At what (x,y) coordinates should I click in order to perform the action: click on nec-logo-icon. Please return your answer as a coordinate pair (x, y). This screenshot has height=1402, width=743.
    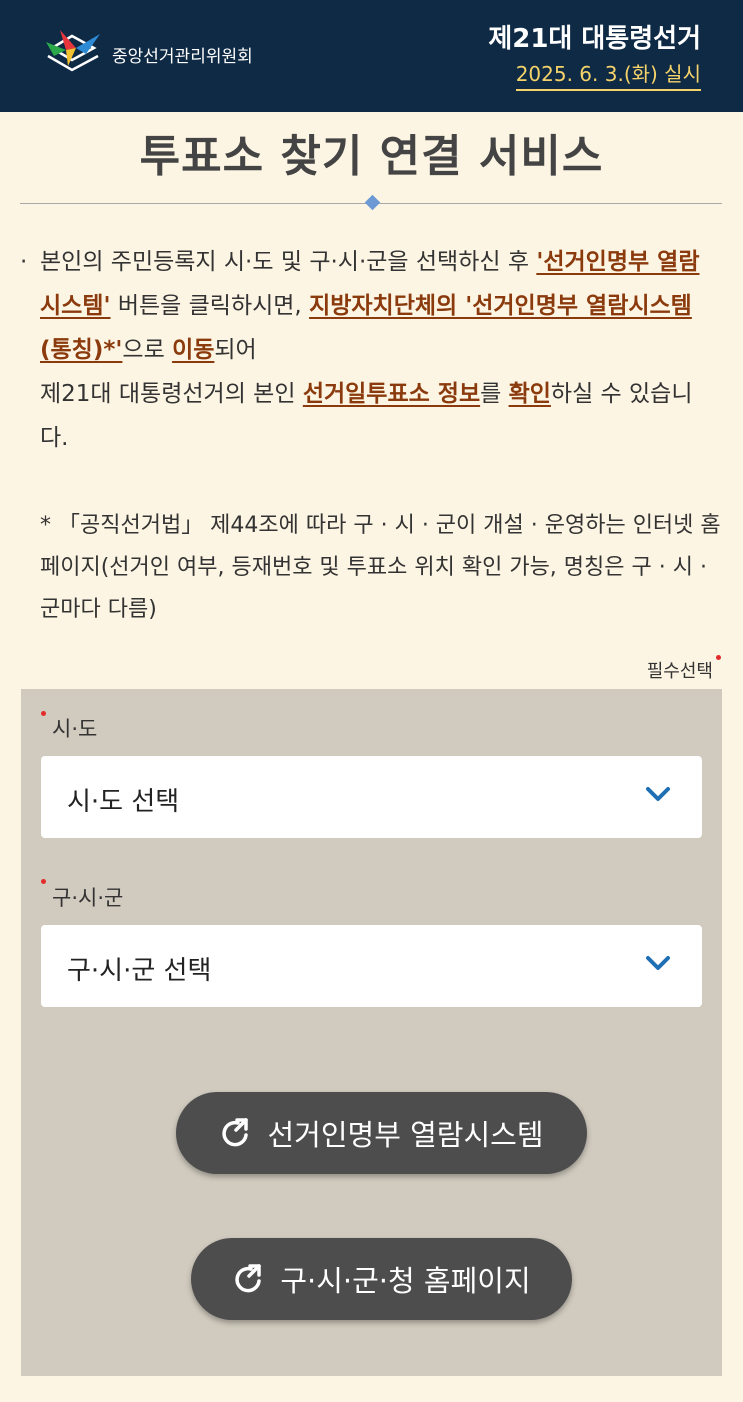
    Looking at the image, I should click on (73, 51).